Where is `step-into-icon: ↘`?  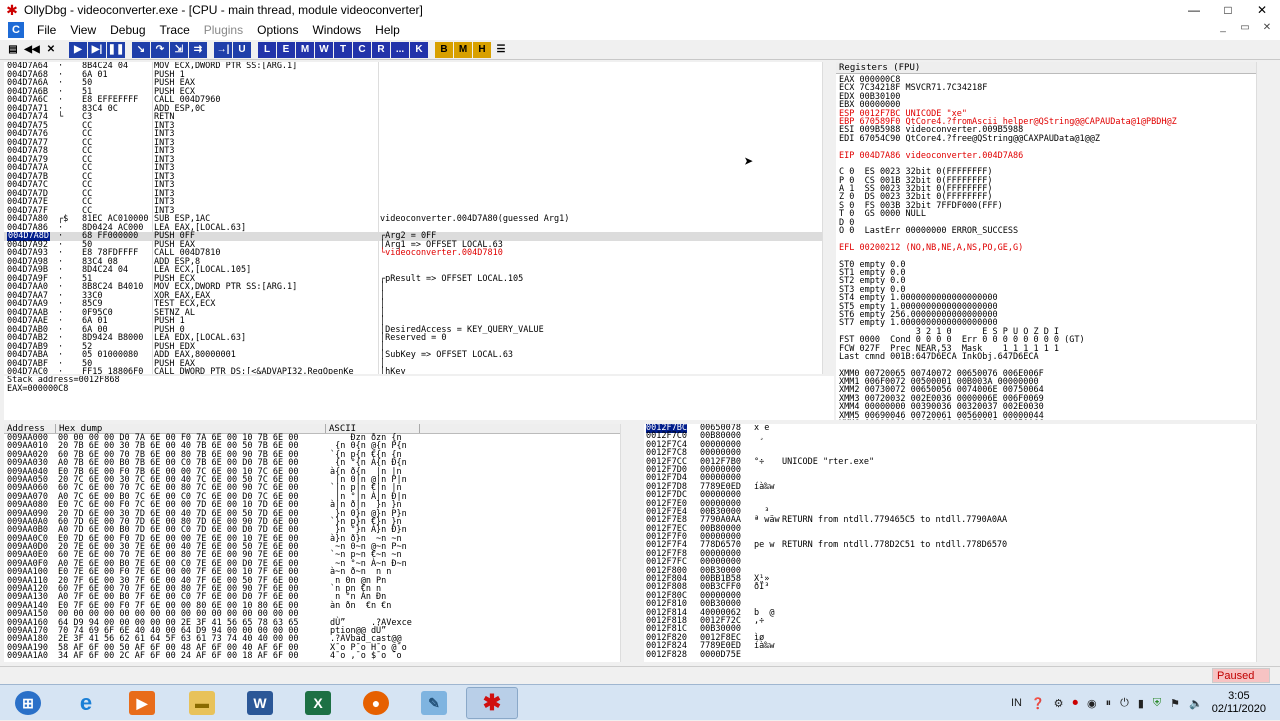
step-into-icon: ↘ is located at coordinates (141, 49).